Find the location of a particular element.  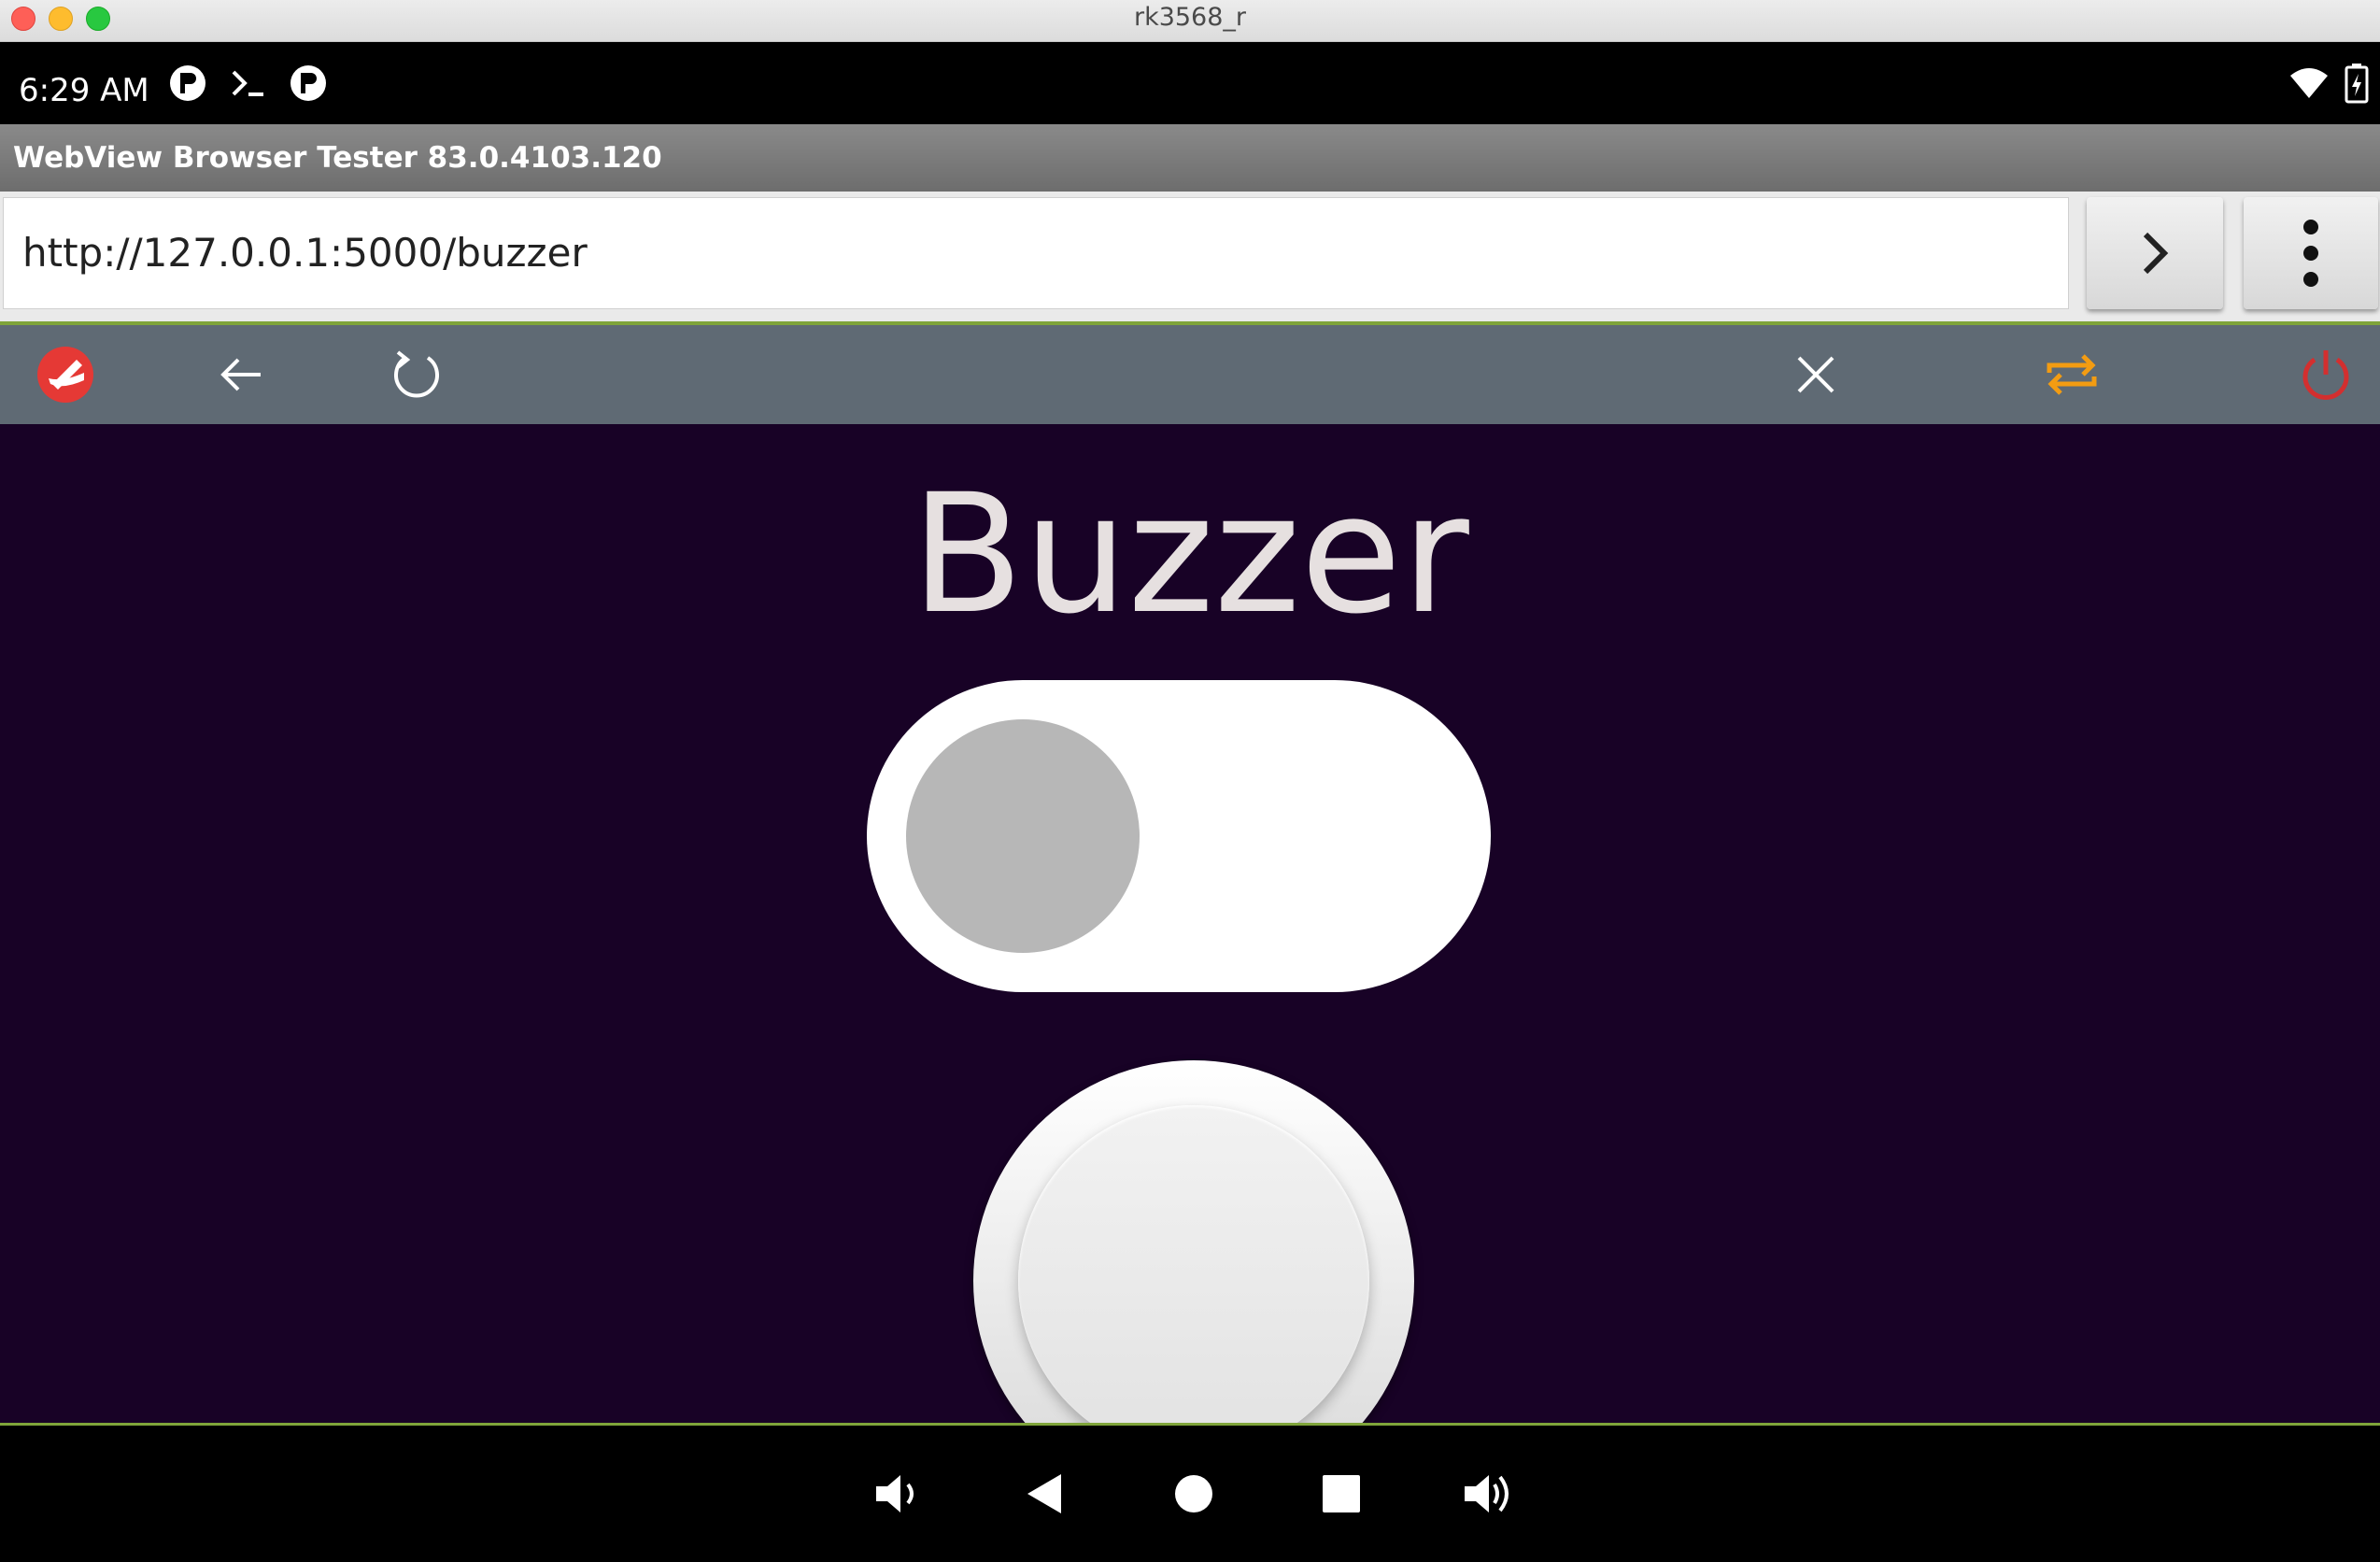

app-title-bar: WebView Browser Tester 83.0.4103.120 is located at coordinates (1190, 158).